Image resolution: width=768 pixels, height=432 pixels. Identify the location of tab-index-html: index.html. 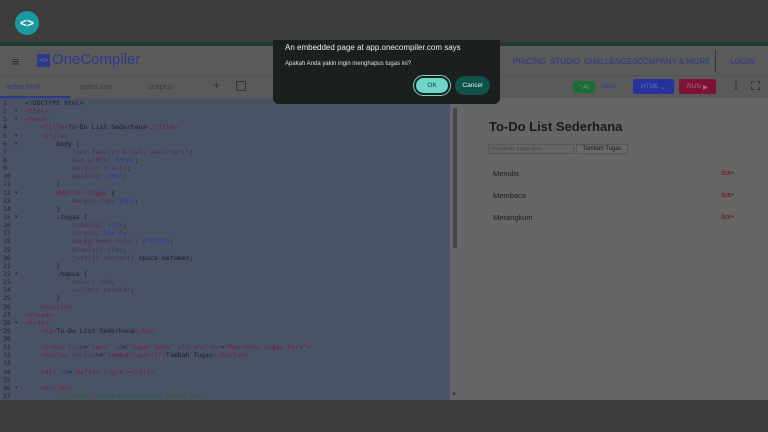
(23, 86).